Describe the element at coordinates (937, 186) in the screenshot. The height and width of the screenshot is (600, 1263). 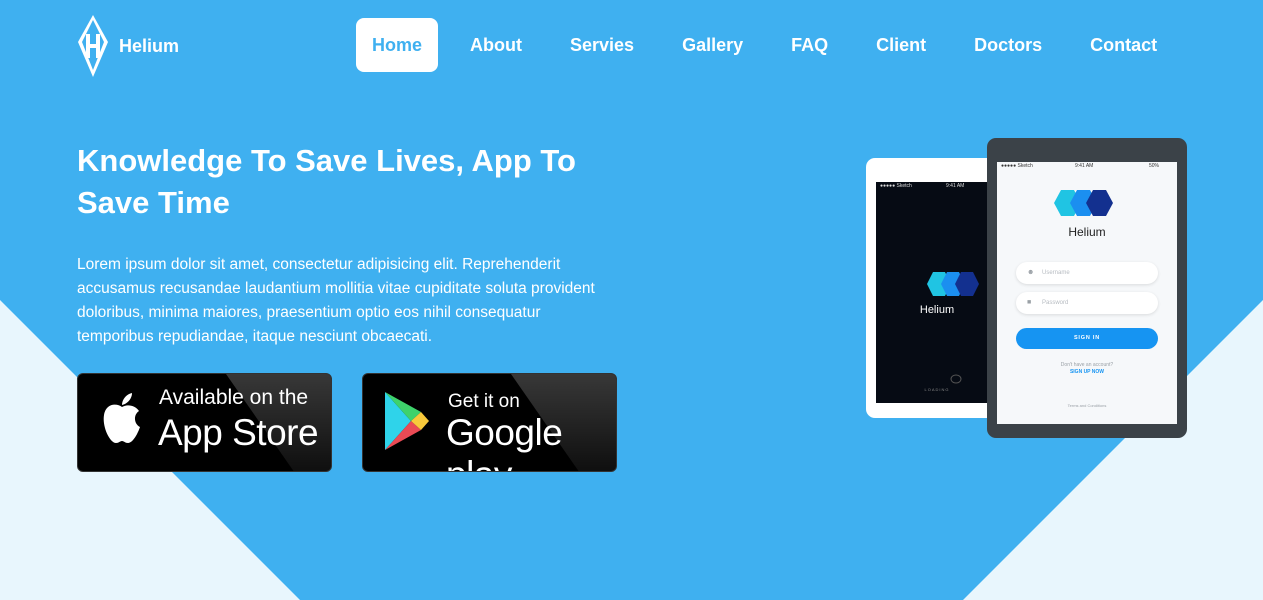
I see `status-bar: ●●●●● Sketch 9:41 AM` at that location.